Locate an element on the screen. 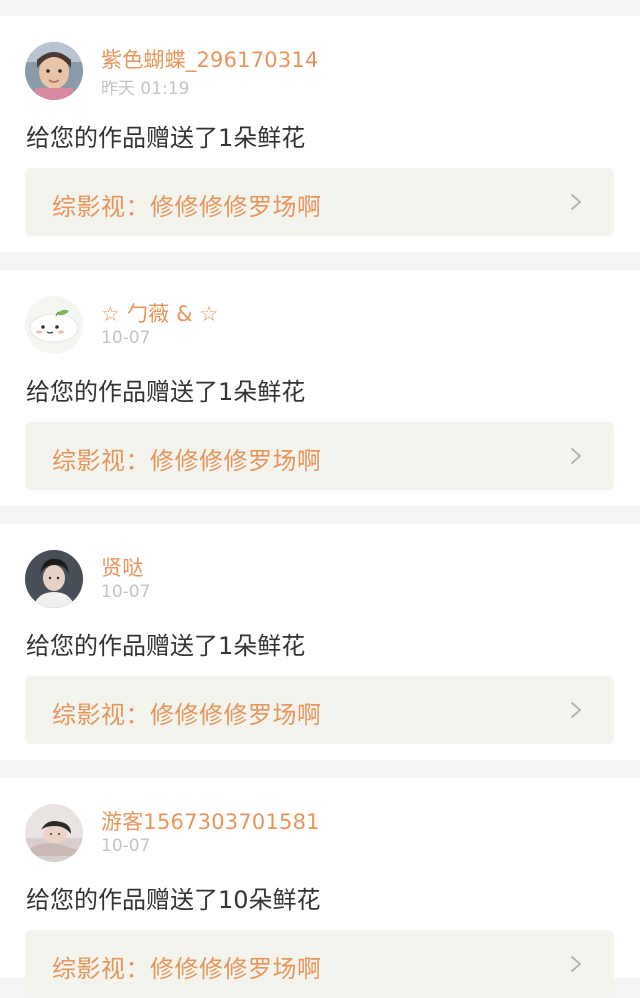 This screenshot has height=998, width=640. username: 游客1567303701581 is located at coordinates (210, 821).